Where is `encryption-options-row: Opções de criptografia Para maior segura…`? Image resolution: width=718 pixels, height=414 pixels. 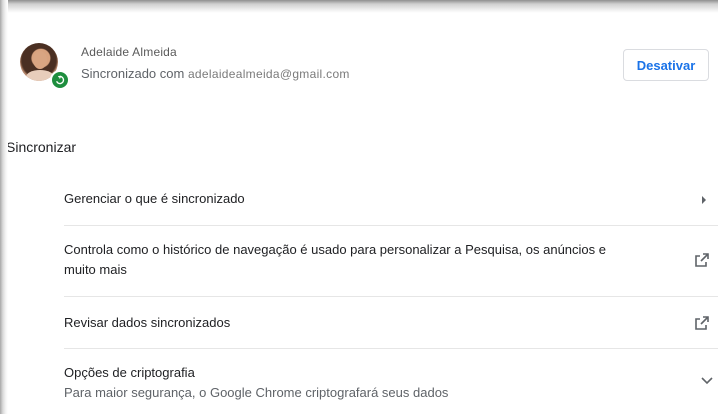
encryption-options-row: Opções de criptografia Para maior segura… is located at coordinates (391, 381).